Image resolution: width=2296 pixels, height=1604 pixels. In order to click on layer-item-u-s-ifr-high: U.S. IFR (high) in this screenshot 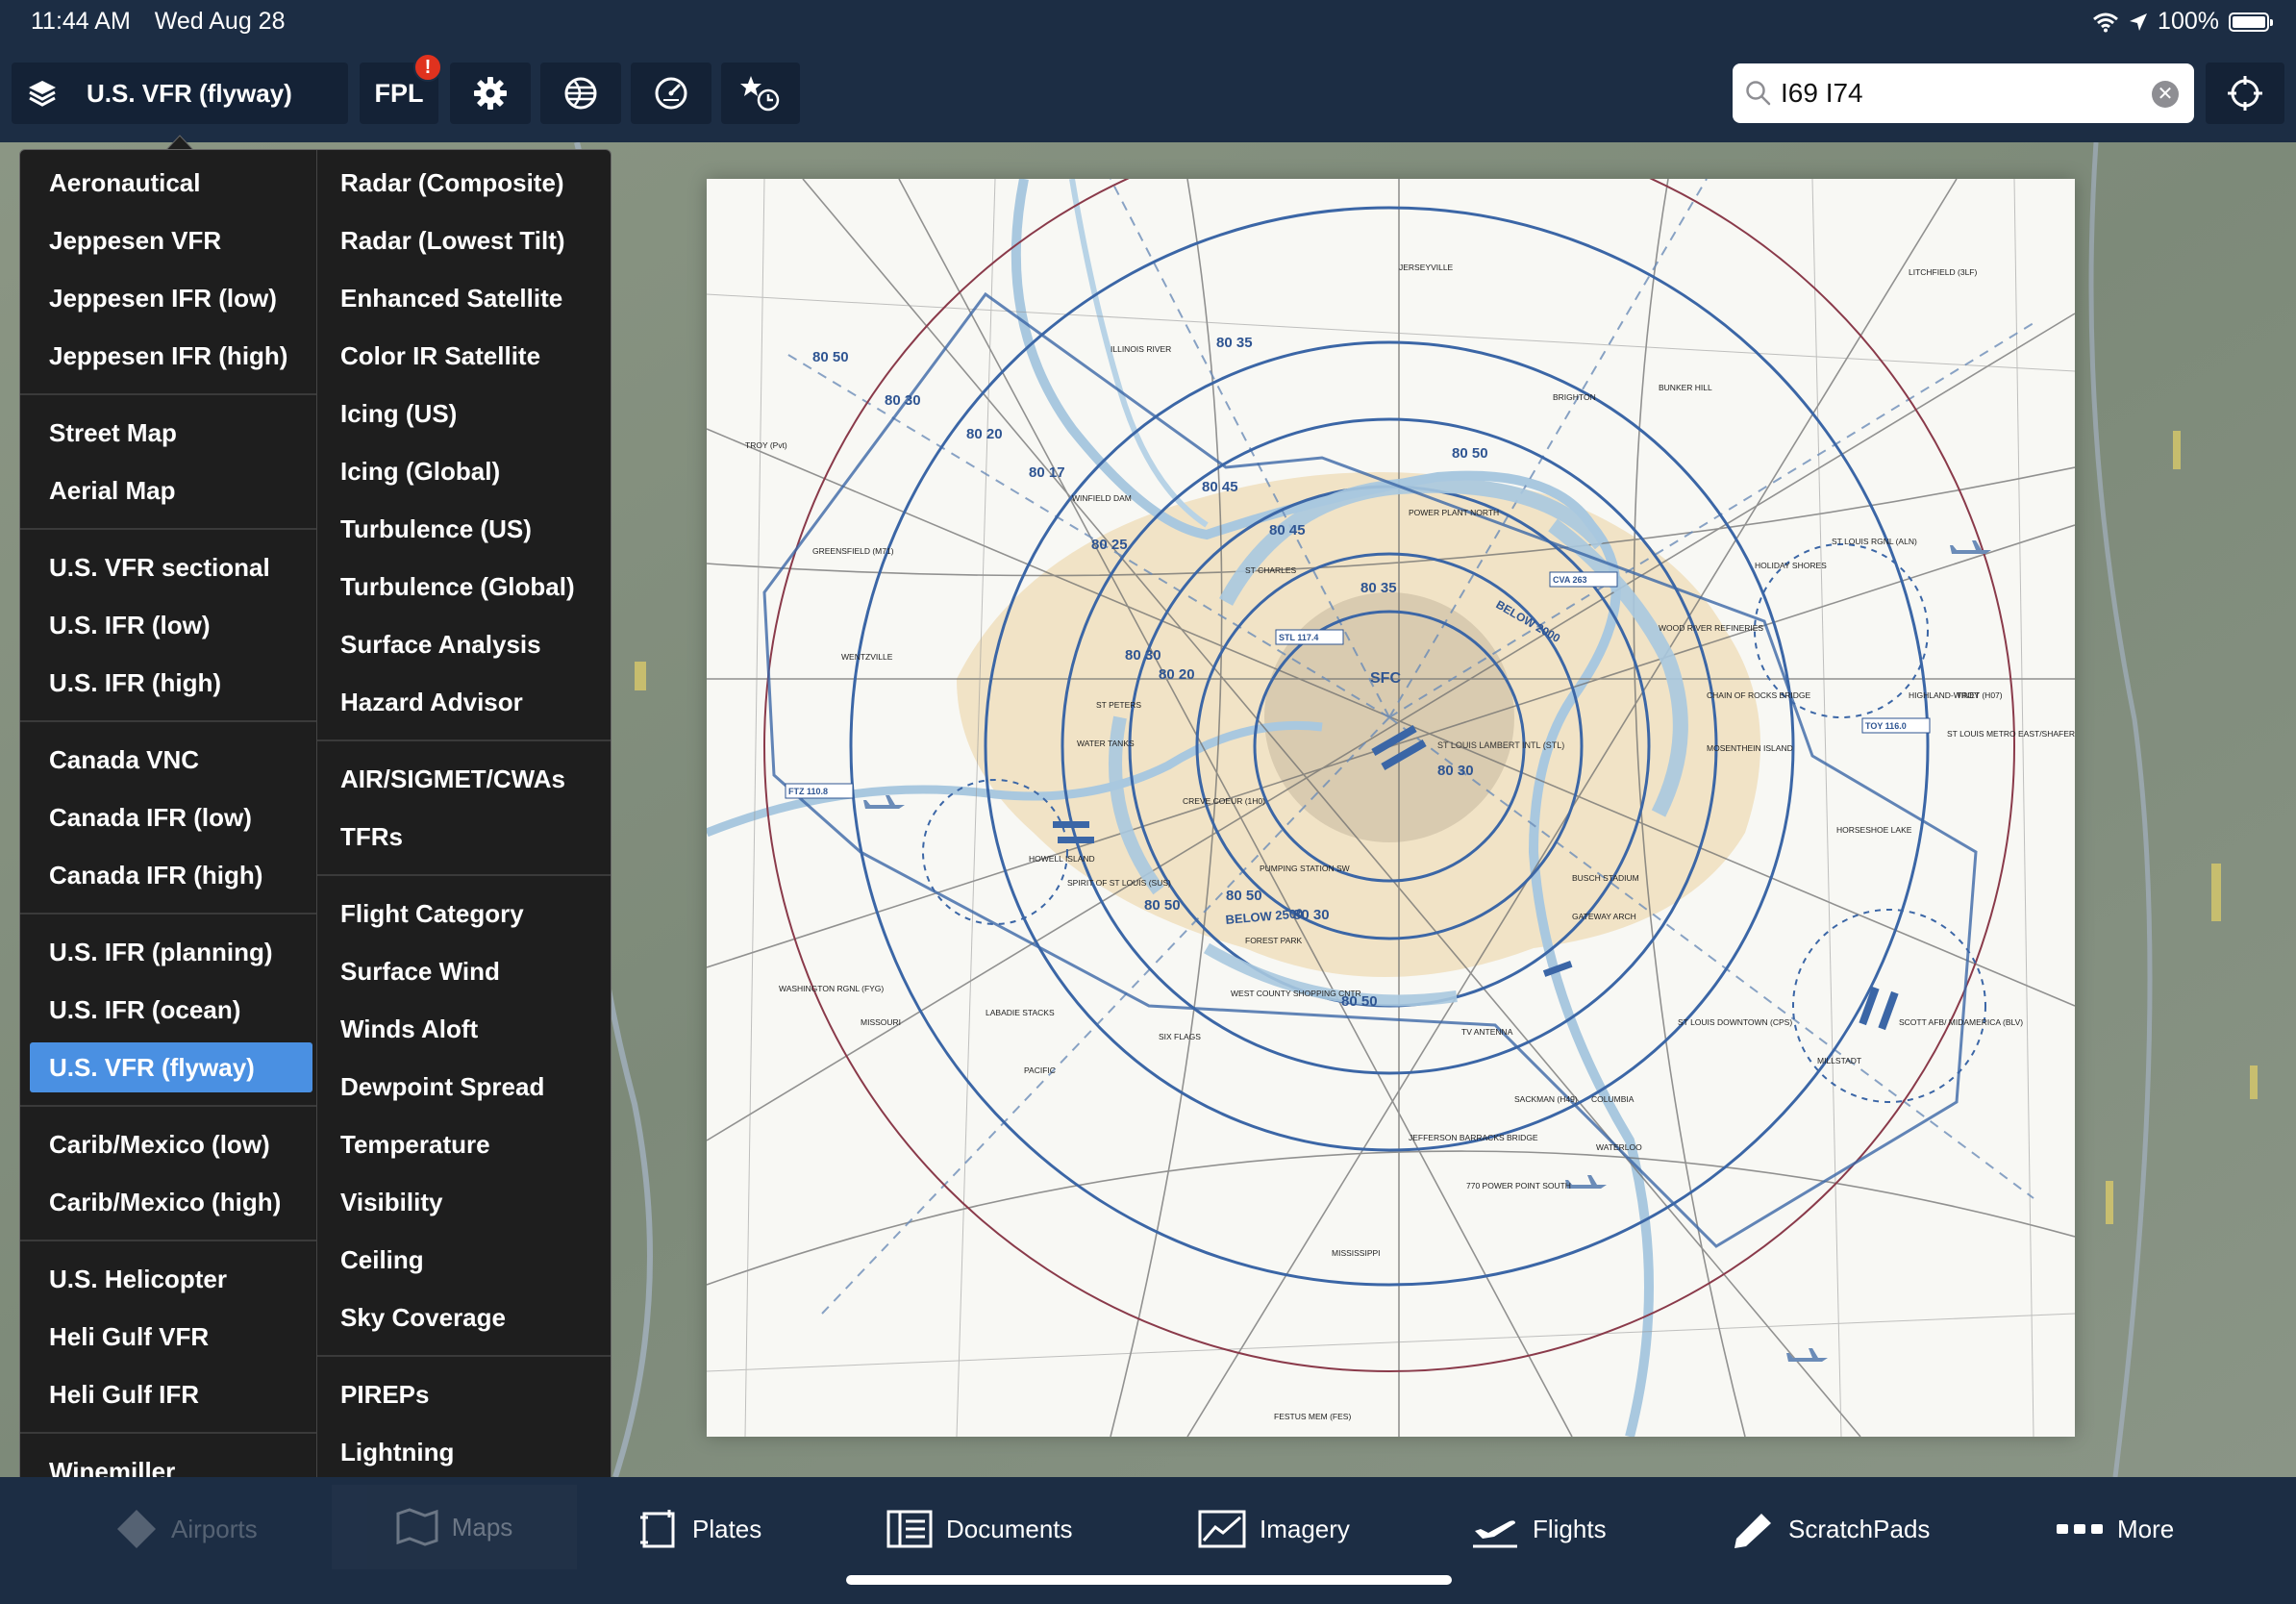, I will do `click(168, 683)`.